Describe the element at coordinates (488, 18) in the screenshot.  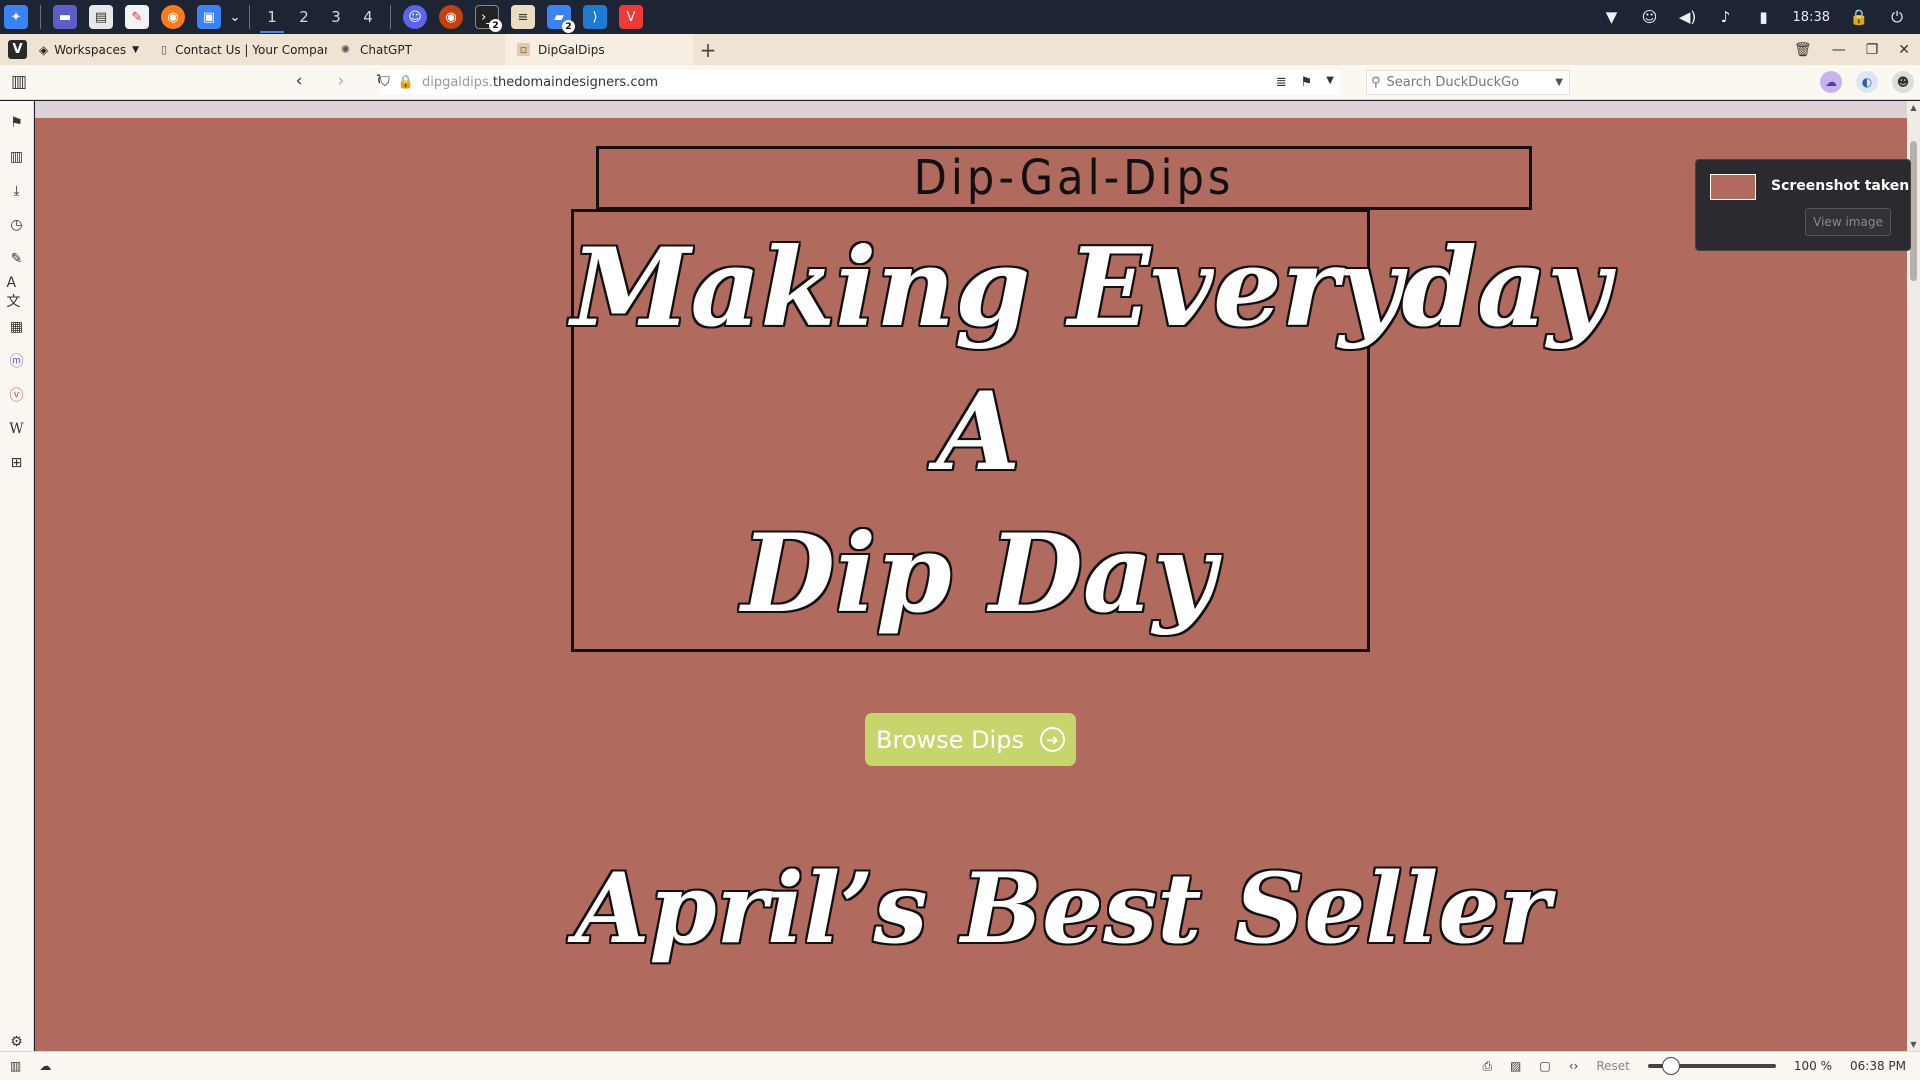
I see `terminal-icon: ›_ 2` at that location.